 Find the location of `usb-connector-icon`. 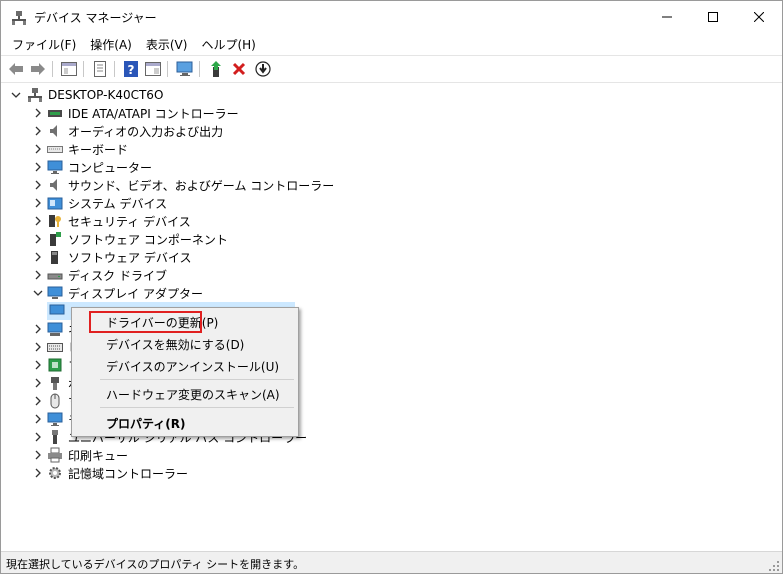

usb-connector-icon is located at coordinates (55, 437).